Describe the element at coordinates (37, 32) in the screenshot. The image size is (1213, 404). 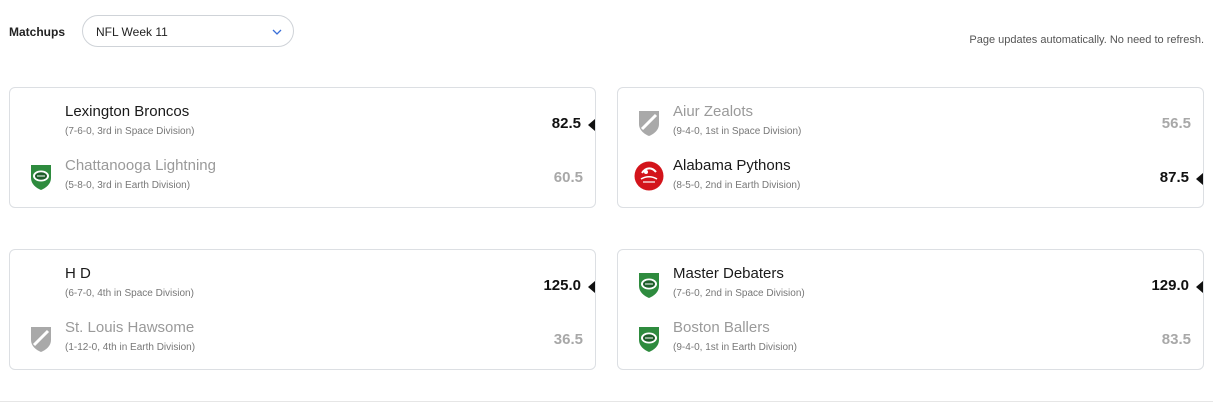
I see `matchups-label: Matchups` at that location.